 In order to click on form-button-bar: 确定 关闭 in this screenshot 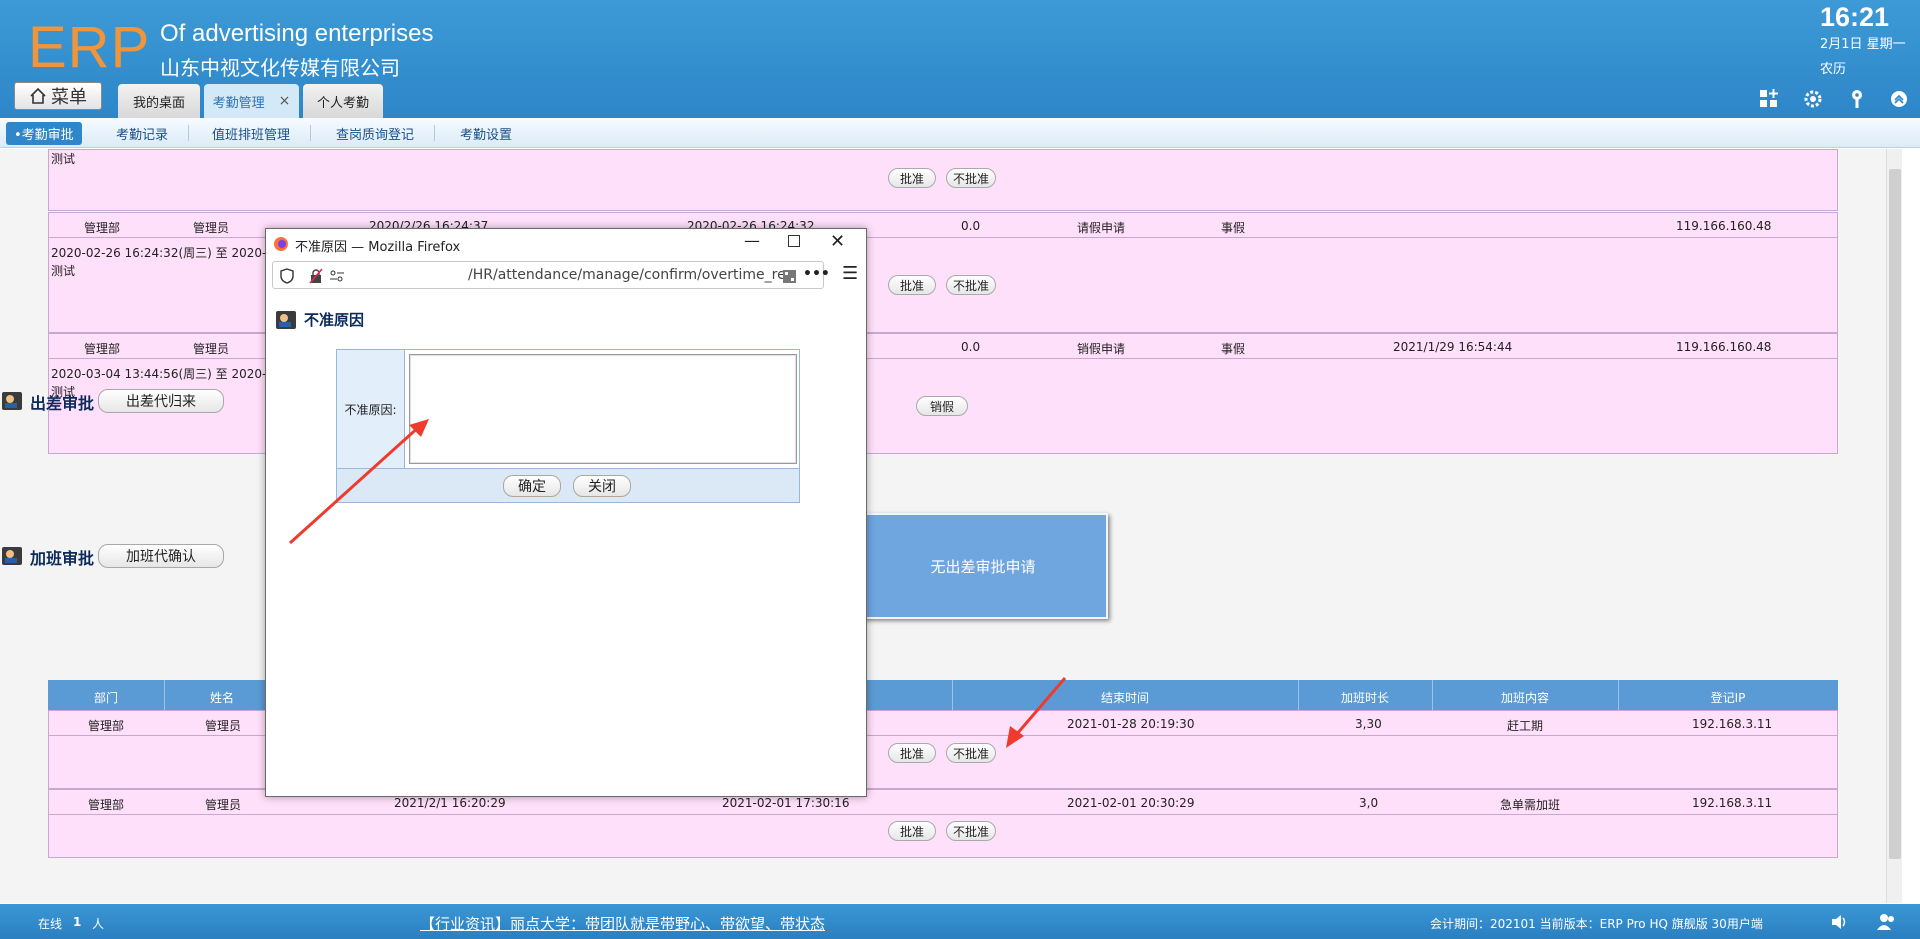, I will do `click(568, 485)`.